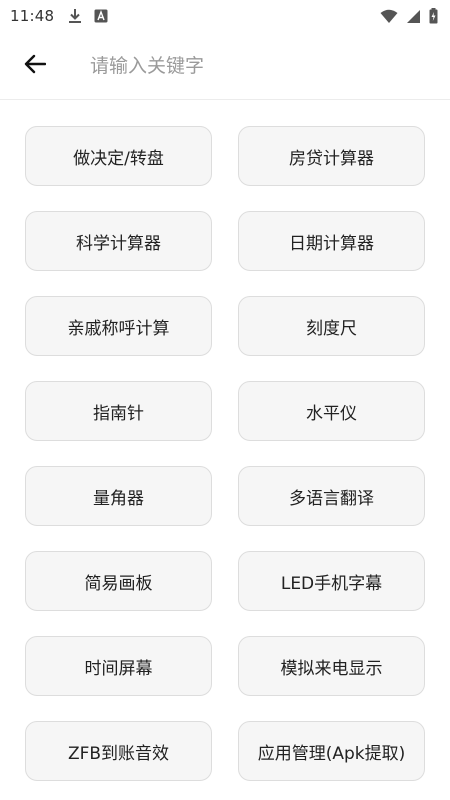  I want to click on tool-button-decision-wheel: 做决定/转盘, so click(118, 156).